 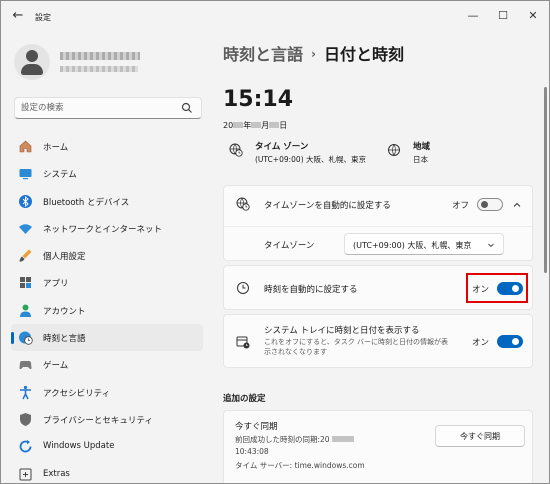 I want to click on sidebar-item-label: ゲーム, so click(x=56, y=366).